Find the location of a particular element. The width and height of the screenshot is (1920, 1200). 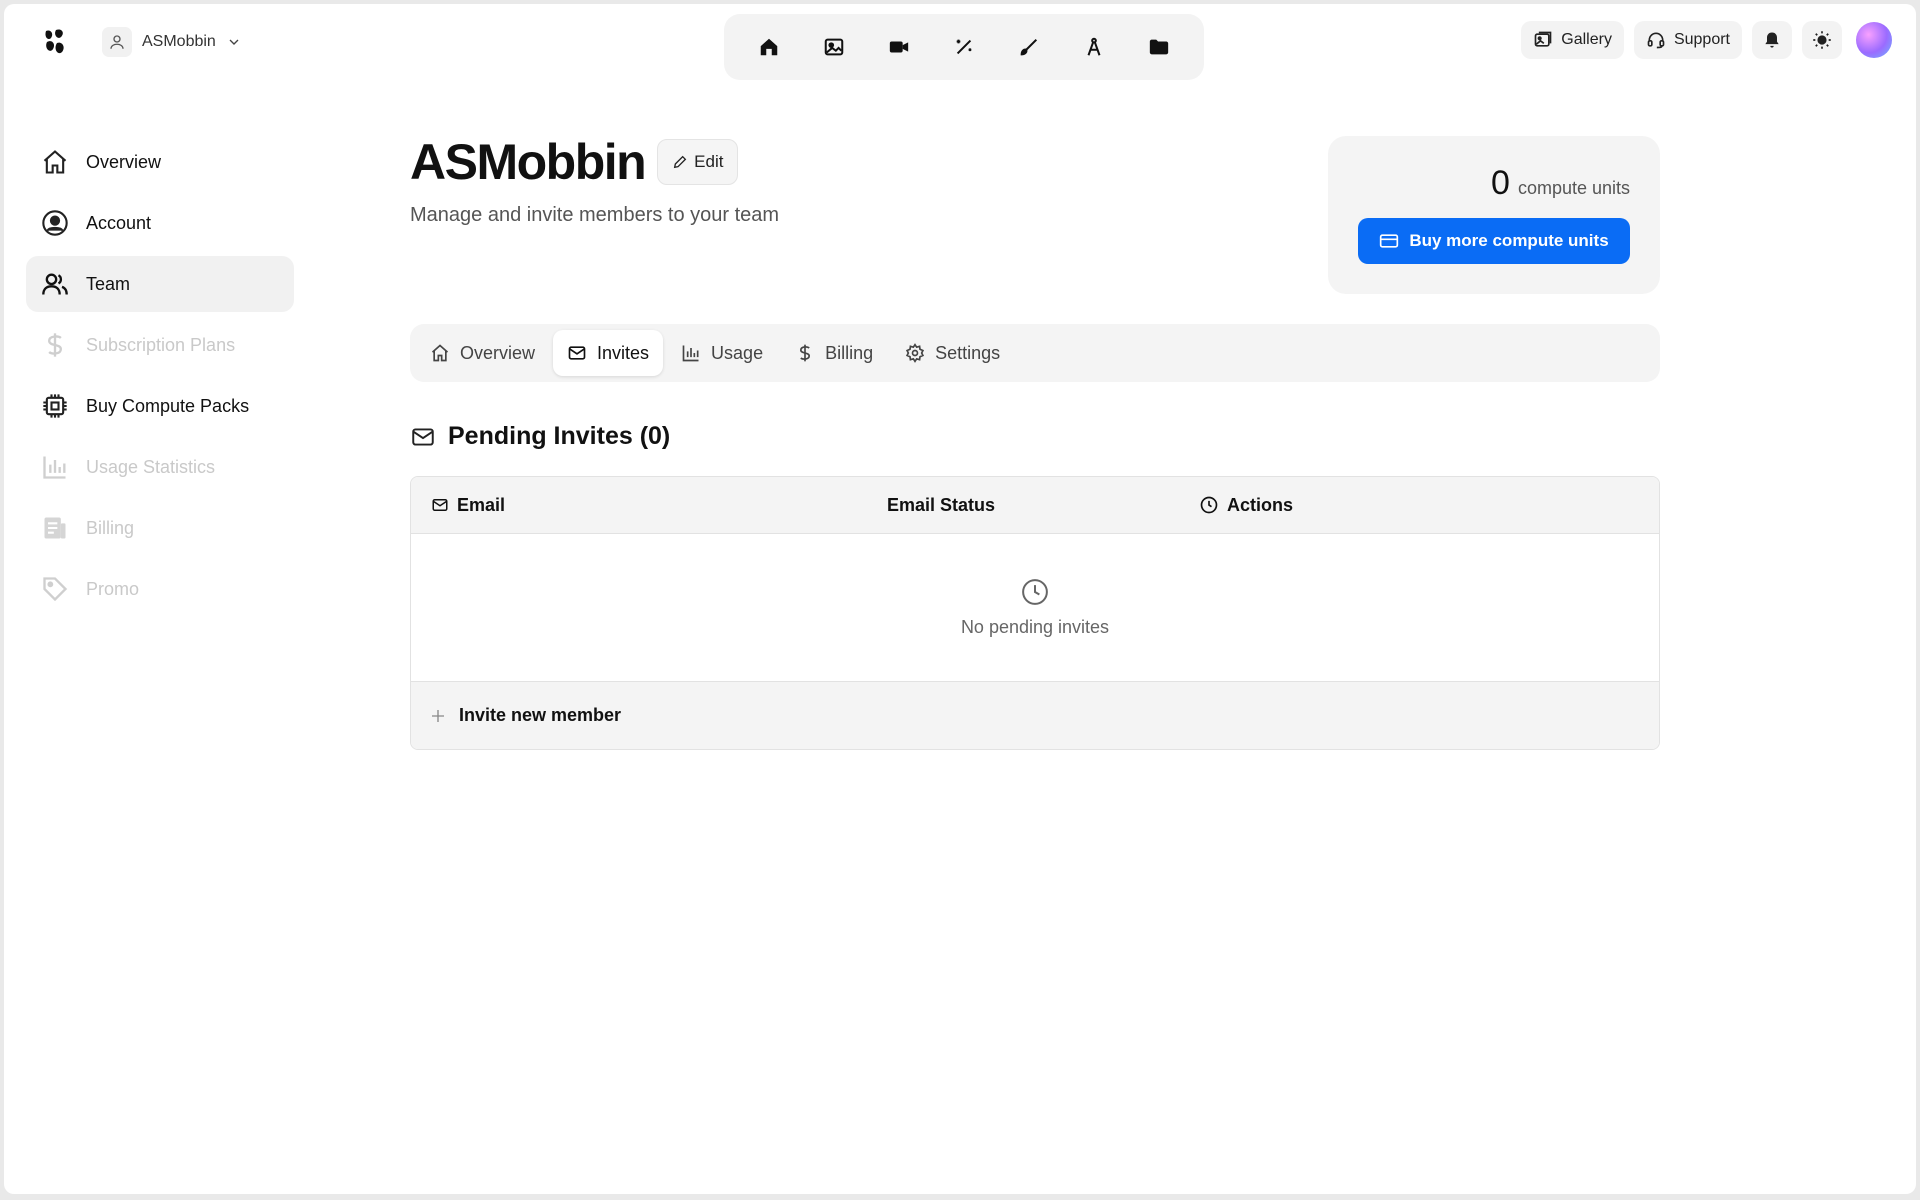

user-circle-icon is located at coordinates (55, 223).